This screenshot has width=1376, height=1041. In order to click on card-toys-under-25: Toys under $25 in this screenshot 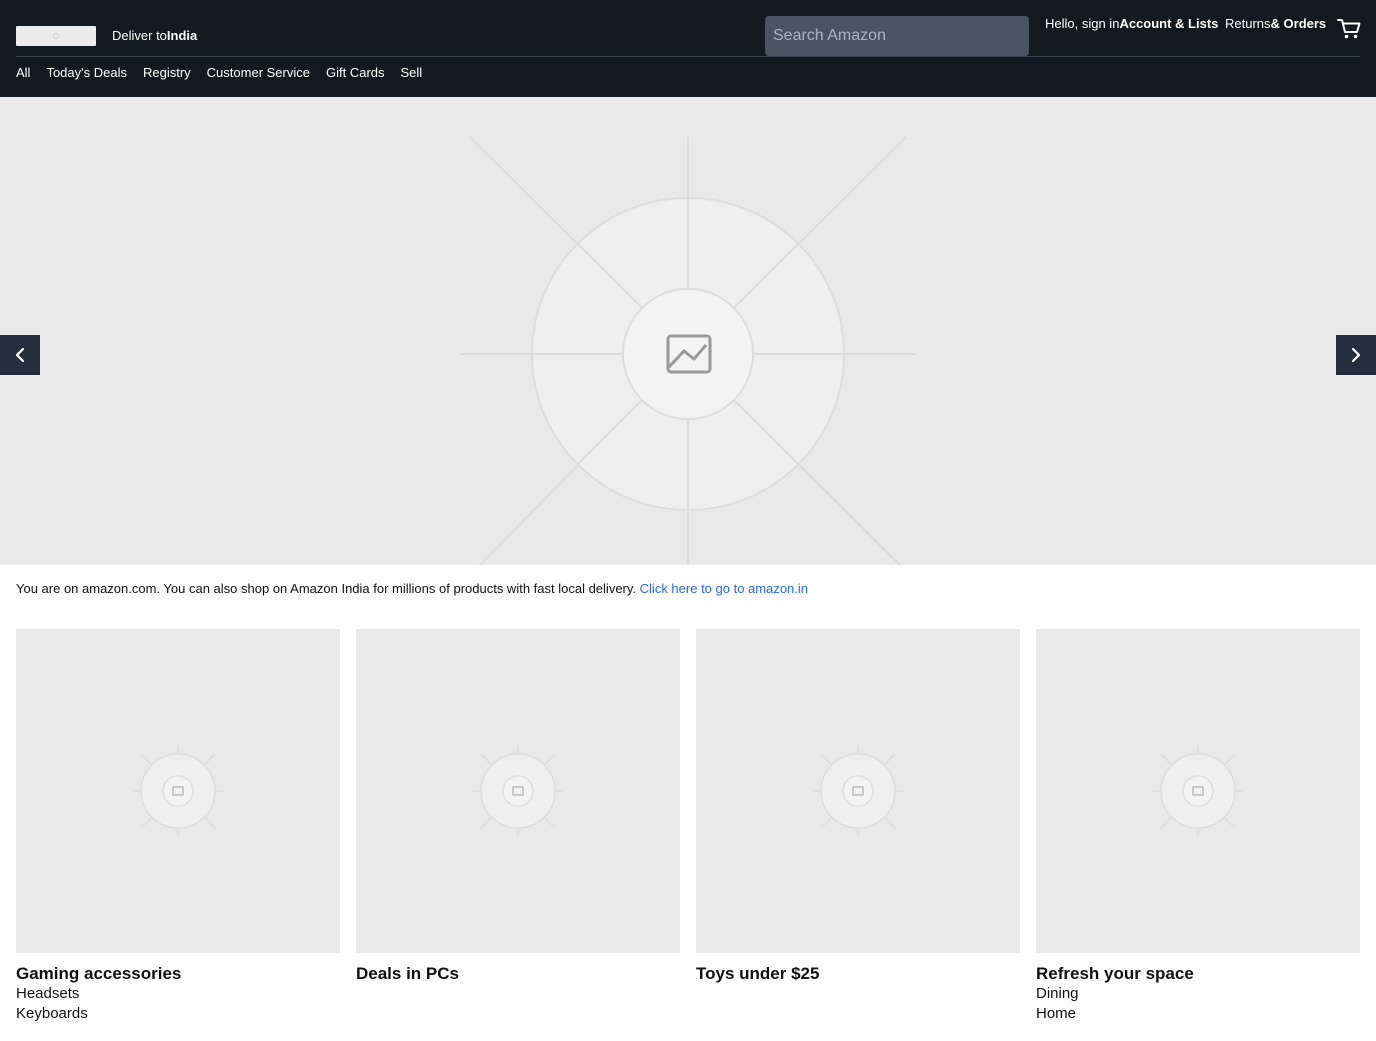, I will do `click(858, 806)`.